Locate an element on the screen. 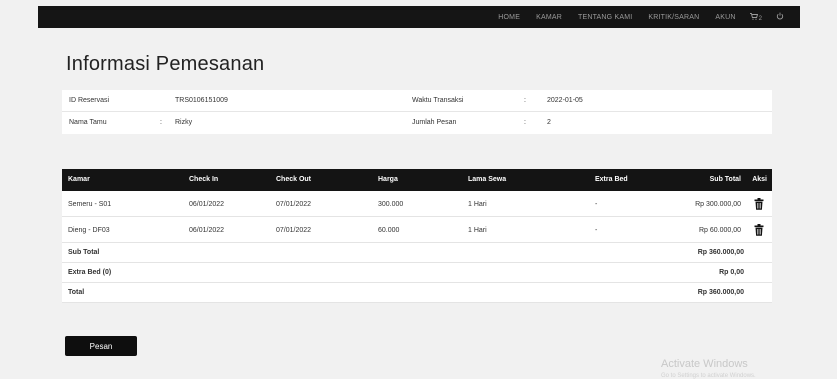 The height and width of the screenshot is (379, 837). jumlah-pesan-label: Jumlah Pesan is located at coordinates (434, 122).